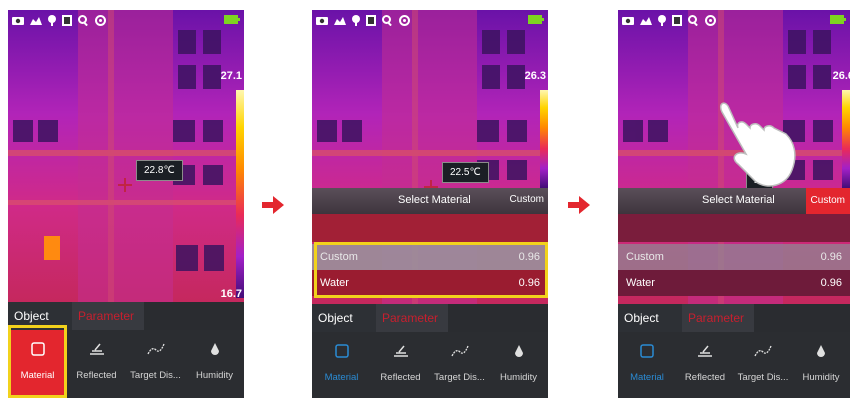 The height and width of the screenshot is (400, 850). Describe the element at coordinates (640, 283) in the screenshot. I see `material-name: Water` at that location.